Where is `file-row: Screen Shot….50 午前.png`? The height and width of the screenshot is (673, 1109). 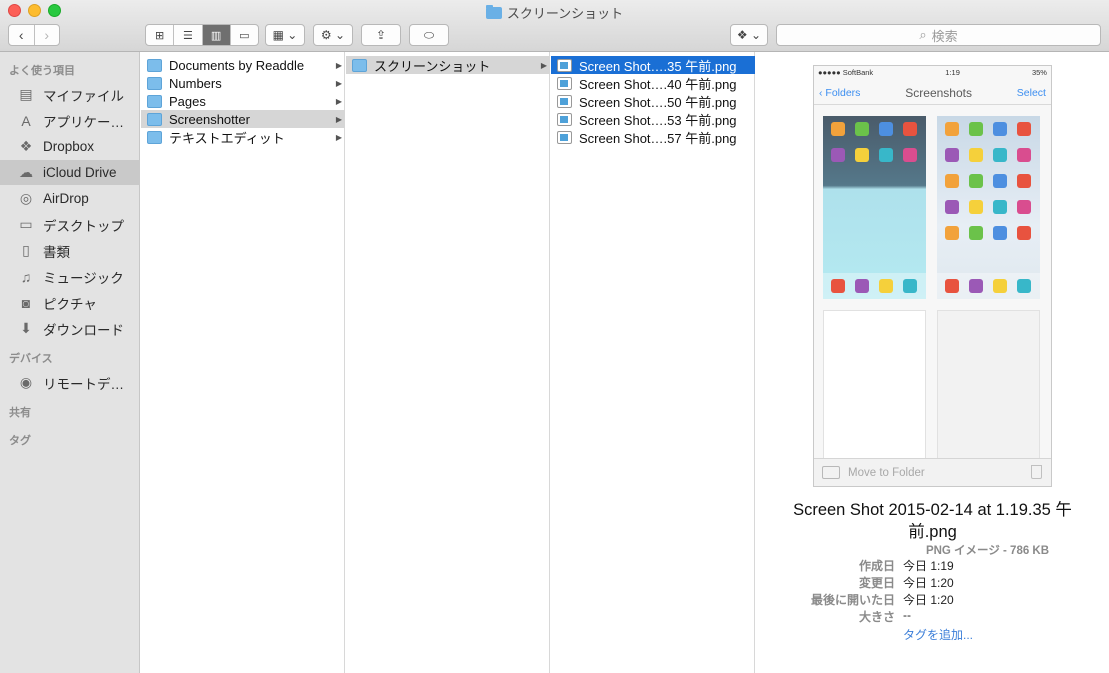
file-row: Screen Shot….50 午前.png is located at coordinates (653, 101).